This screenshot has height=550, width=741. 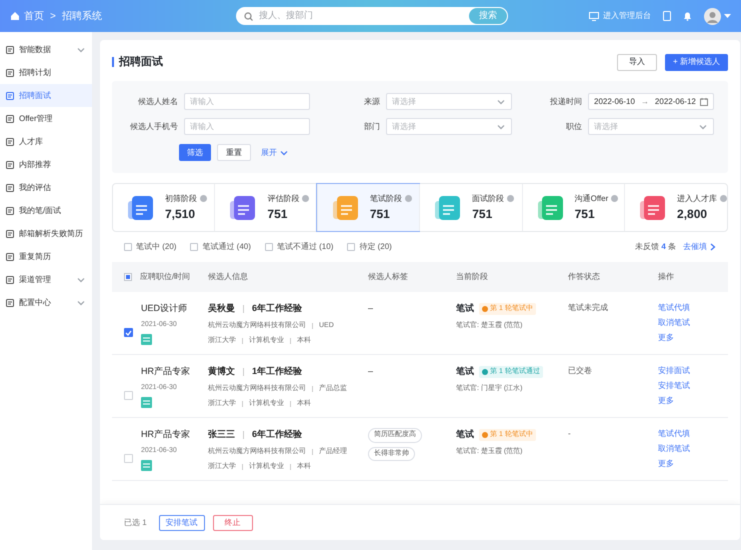 What do you see at coordinates (674, 371) in the screenshot?
I see `action-link: 安排面试` at bounding box center [674, 371].